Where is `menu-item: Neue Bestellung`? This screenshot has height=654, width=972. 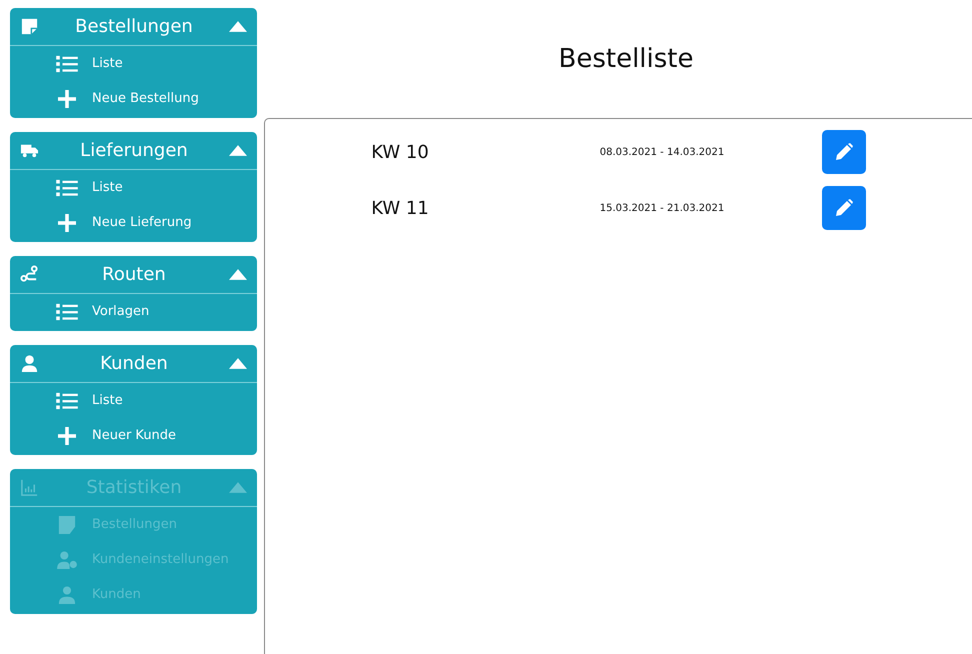
menu-item: Neue Bestellung is located at coordinates (133, 98).